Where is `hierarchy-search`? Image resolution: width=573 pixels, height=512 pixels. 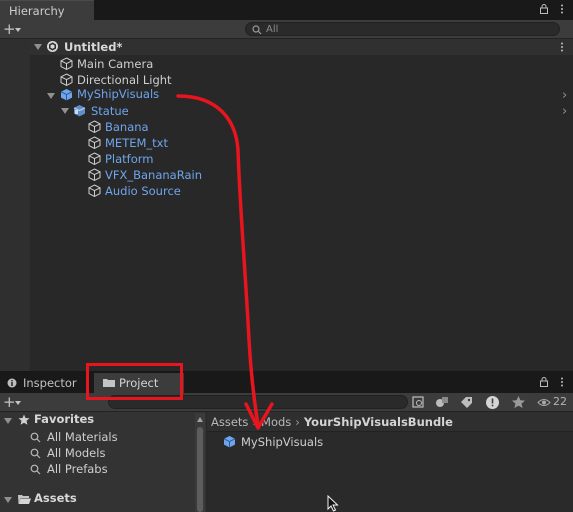
hierarchy-search is located at coordinates (402, 29).